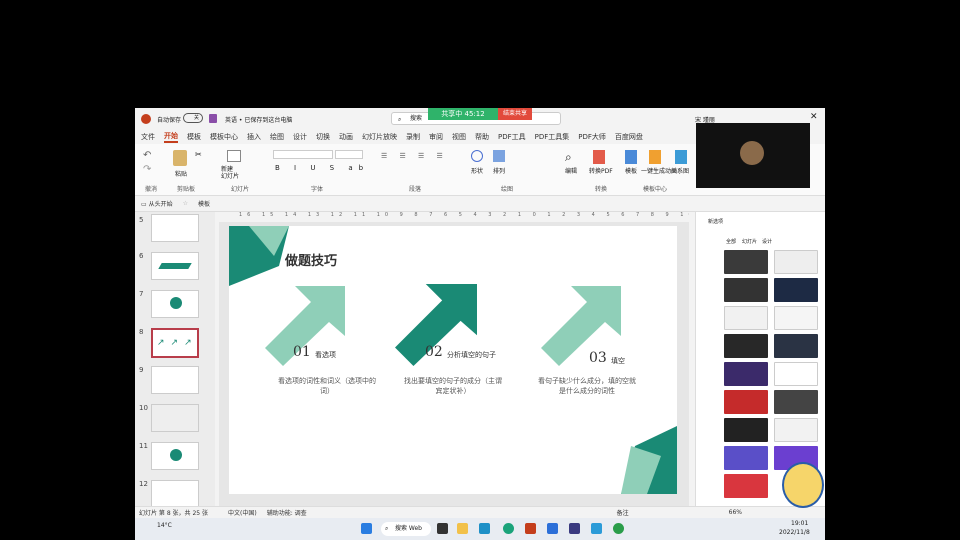  I want to click on menu-insert: 插入, so click(254, 137).